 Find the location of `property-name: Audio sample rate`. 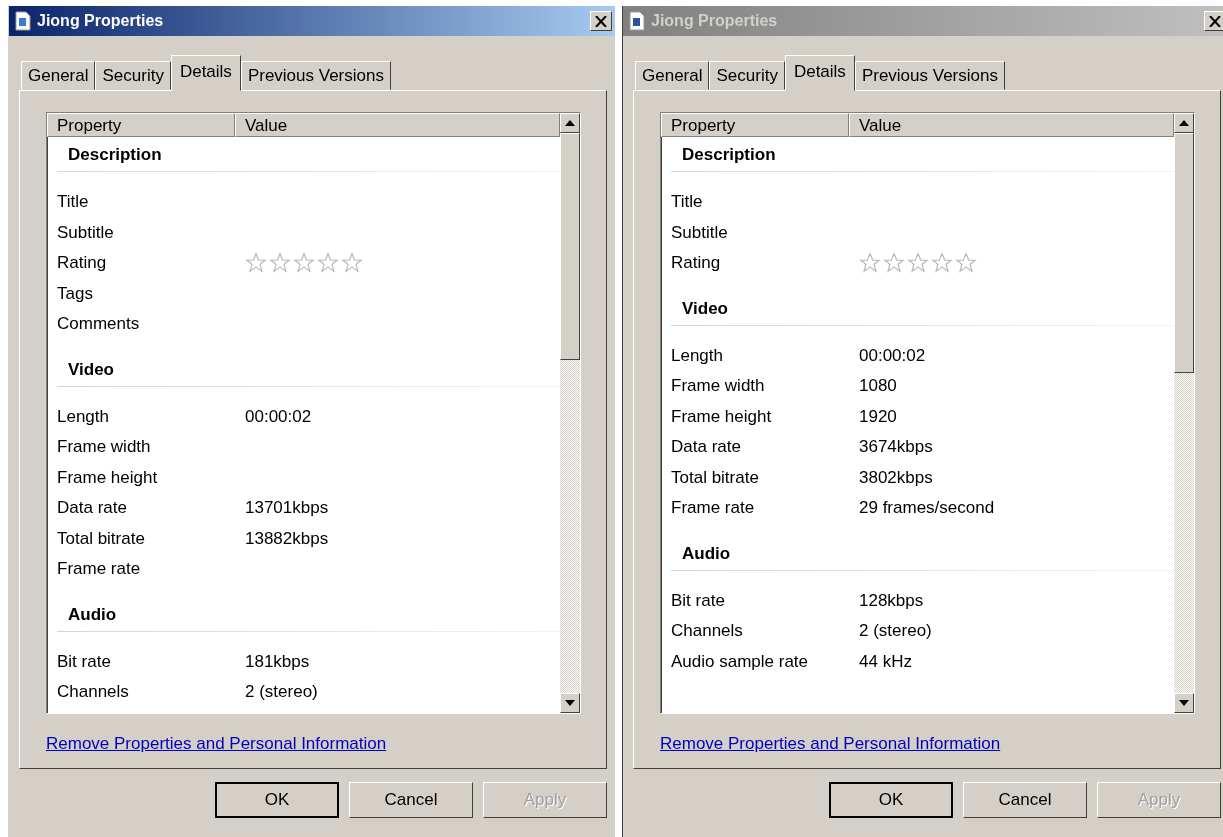

property-name: Audio sample rate is located at coordinates (740, 661).